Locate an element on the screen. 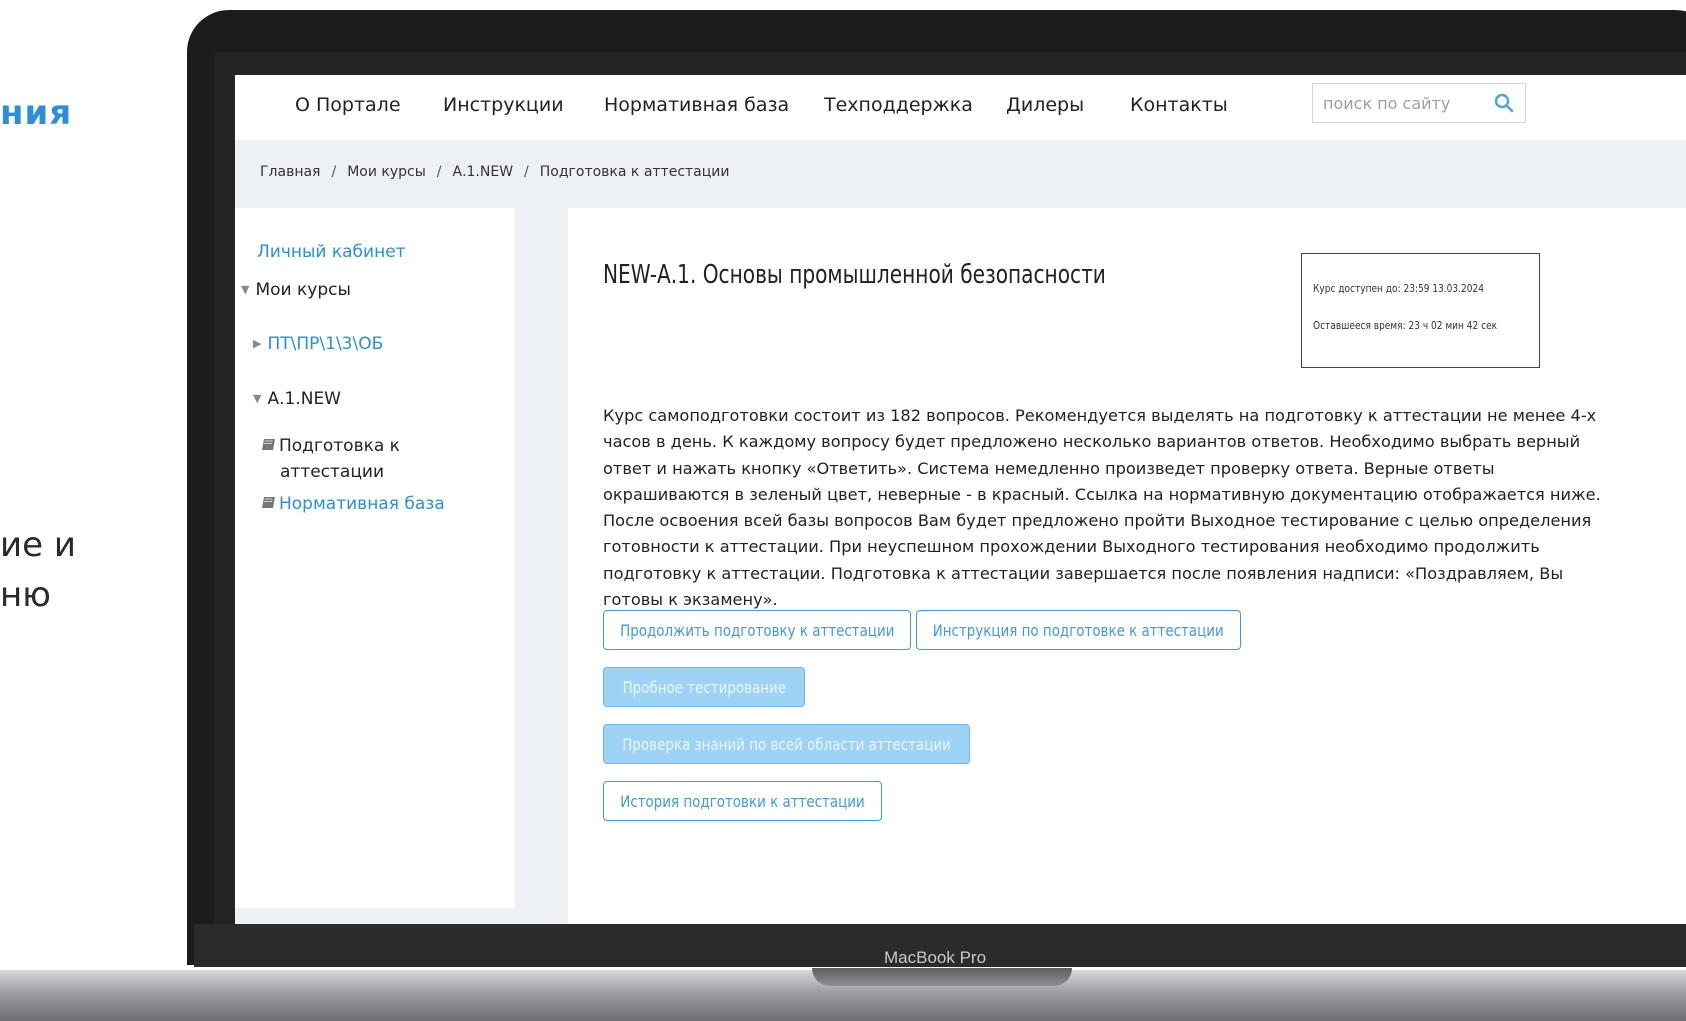 The image size is (1686, 1021). preparation-instruction-button: Инструкция по подготовке к аттестации is located at coordinates (1078, 630).